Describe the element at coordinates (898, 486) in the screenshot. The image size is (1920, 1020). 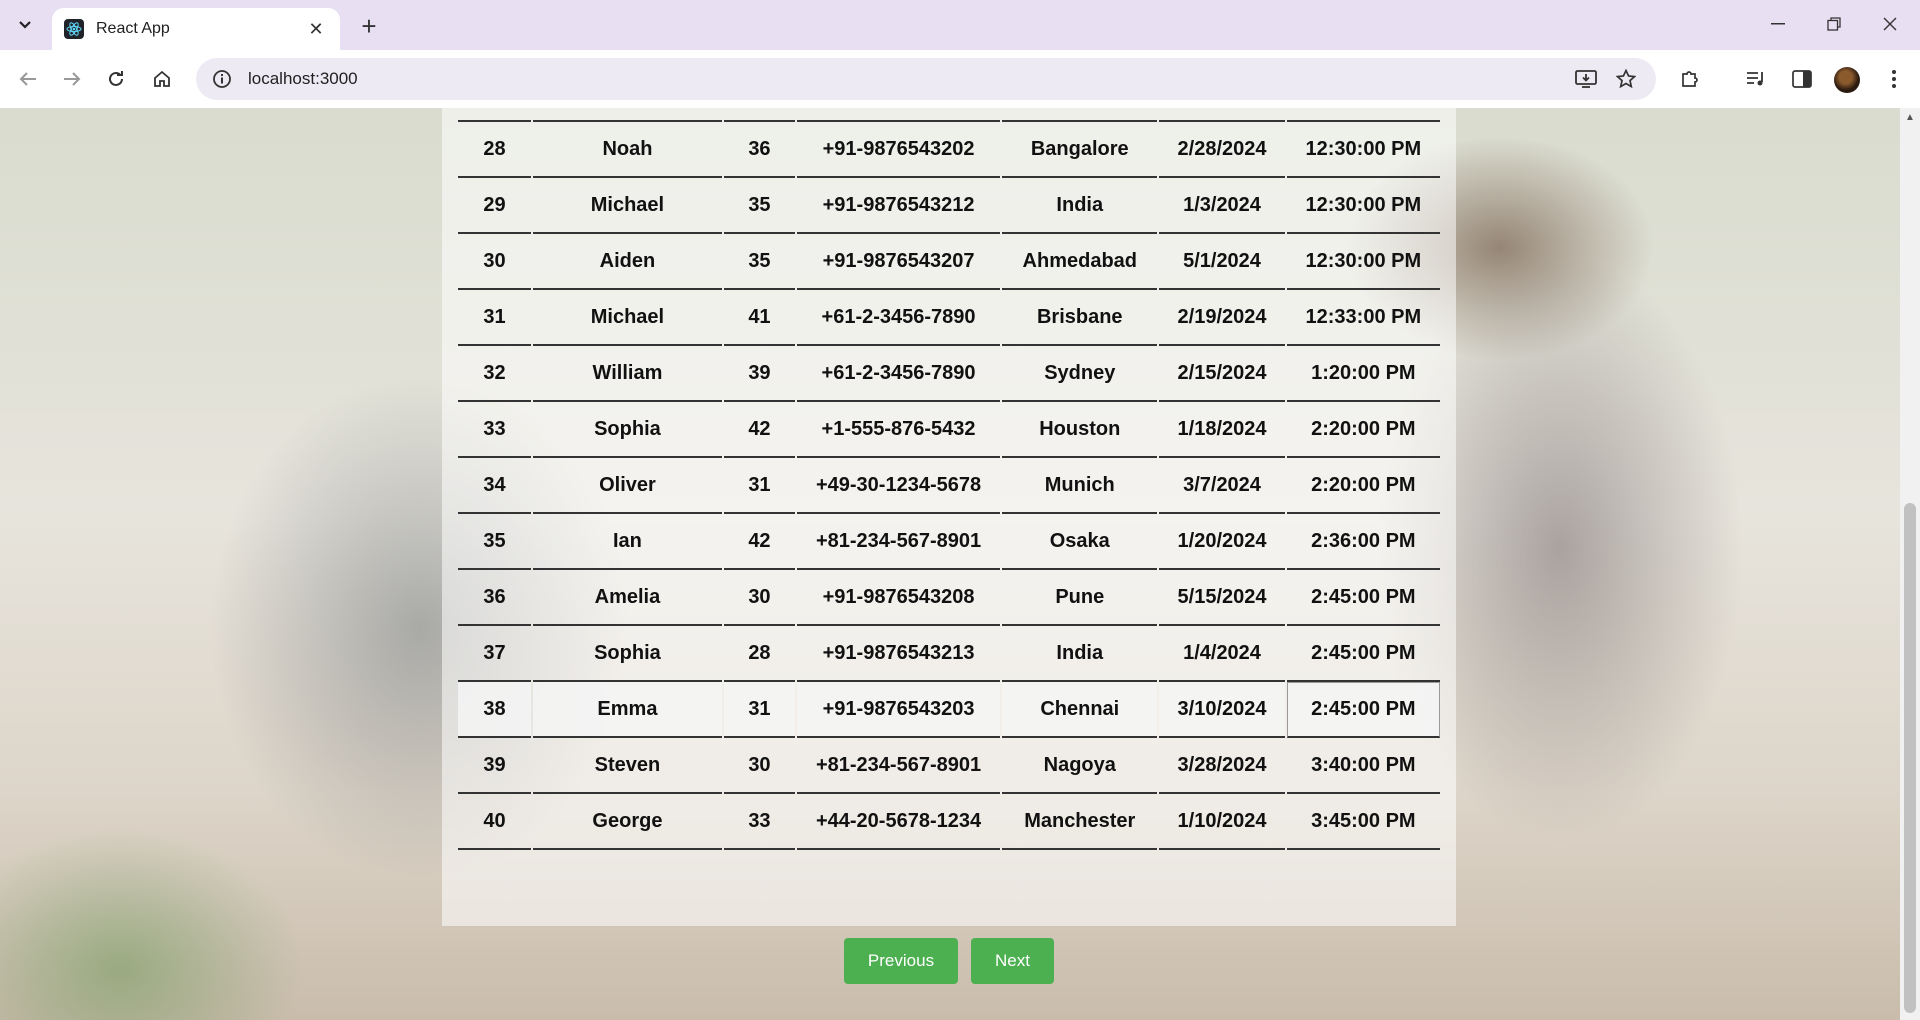
I see `table-cell: +49-30-1234-5678` at that location.